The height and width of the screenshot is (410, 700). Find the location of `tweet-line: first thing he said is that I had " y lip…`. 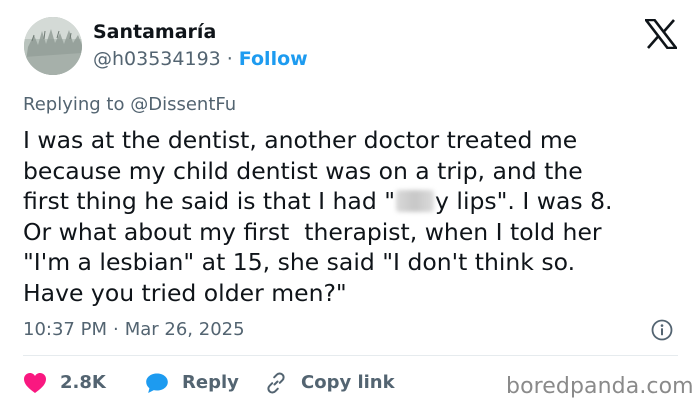

tweet-line: first thing he said is that I had " y lip… is located at coordinates (355, 201).